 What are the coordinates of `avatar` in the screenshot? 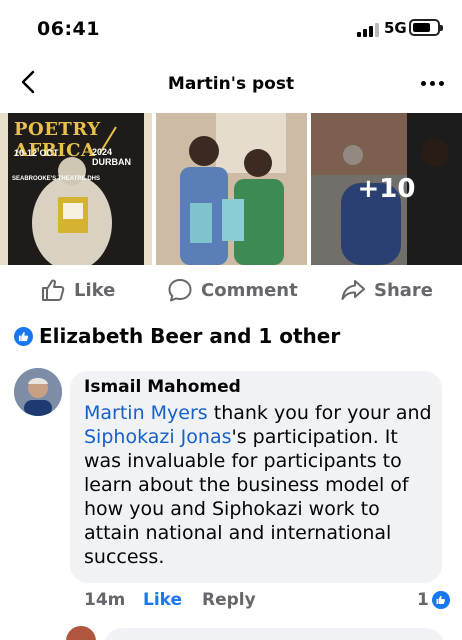 It's located at (38, 392).